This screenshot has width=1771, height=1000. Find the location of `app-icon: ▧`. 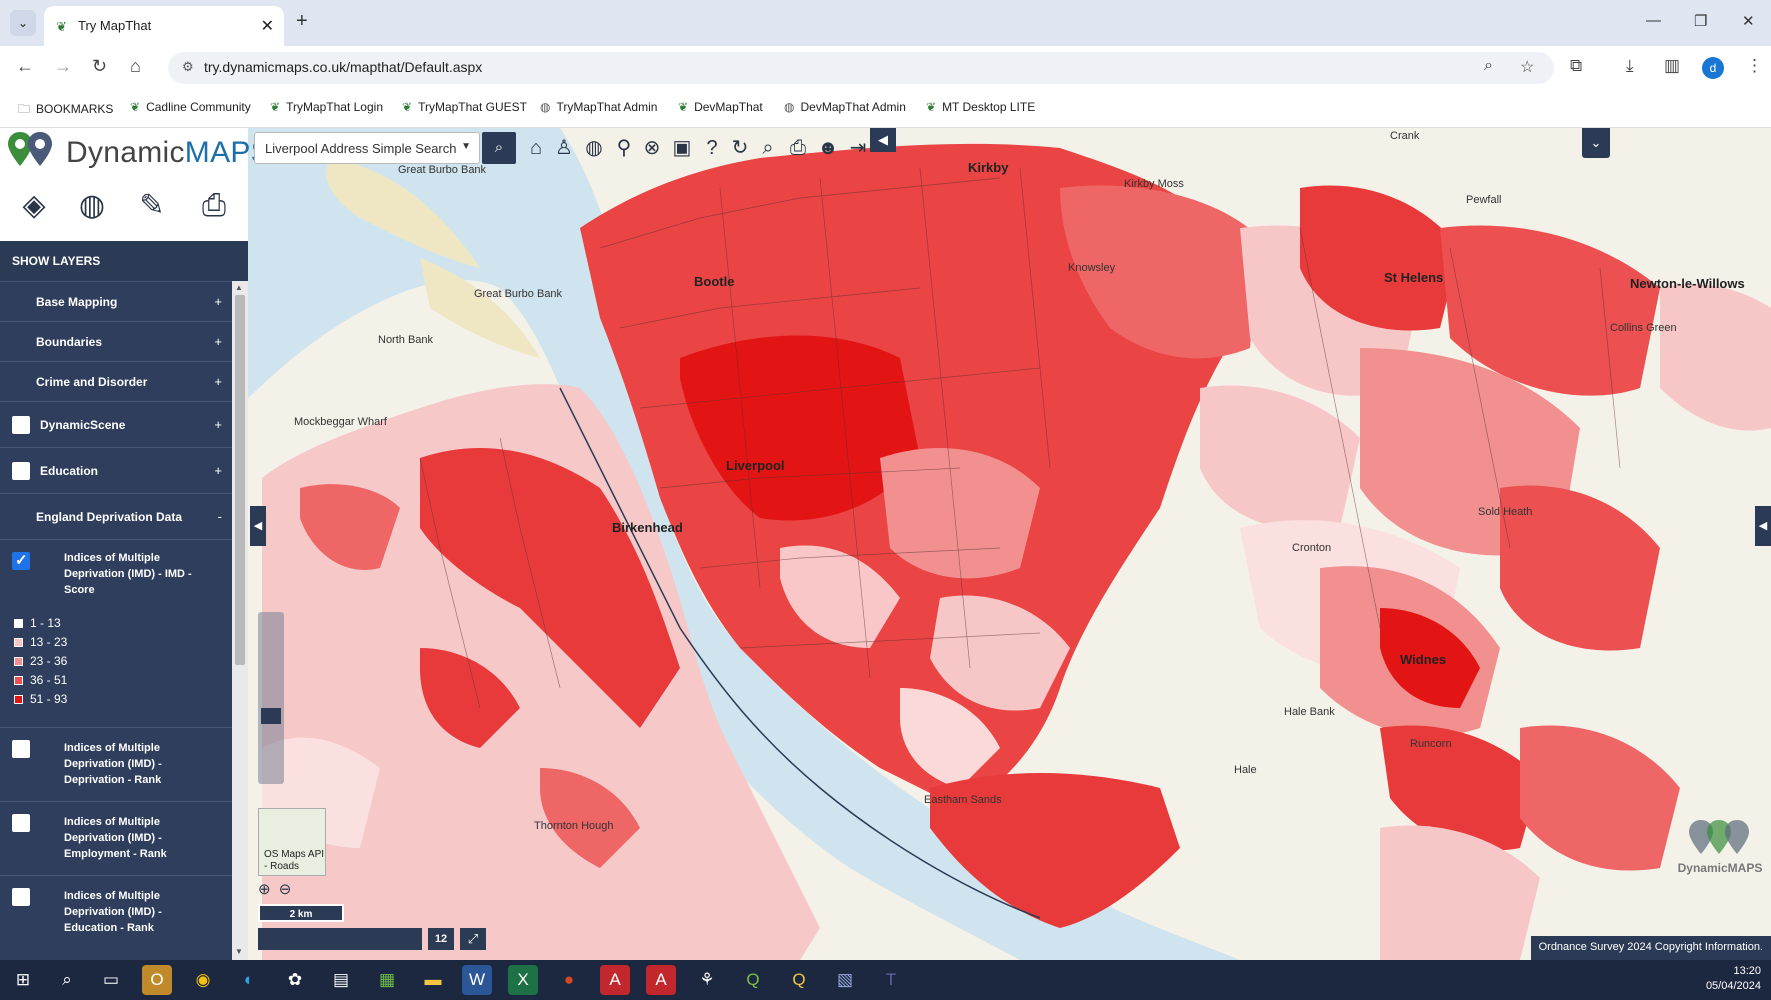

app-icon: ▧ is located at coordinates (845, 980).